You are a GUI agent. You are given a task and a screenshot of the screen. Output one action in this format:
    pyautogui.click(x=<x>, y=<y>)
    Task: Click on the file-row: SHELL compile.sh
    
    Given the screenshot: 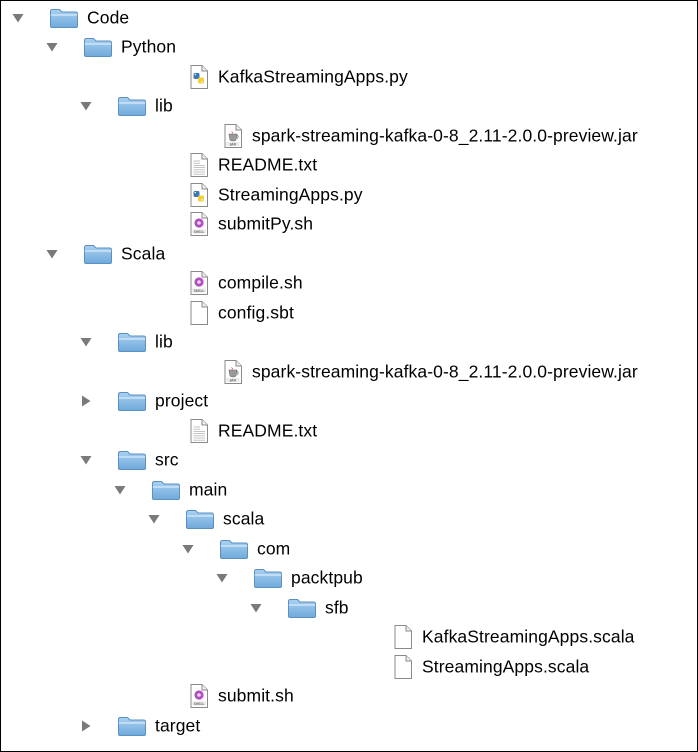 What is the action you would take?
    pyautogui.click(x=349, y=284)
    